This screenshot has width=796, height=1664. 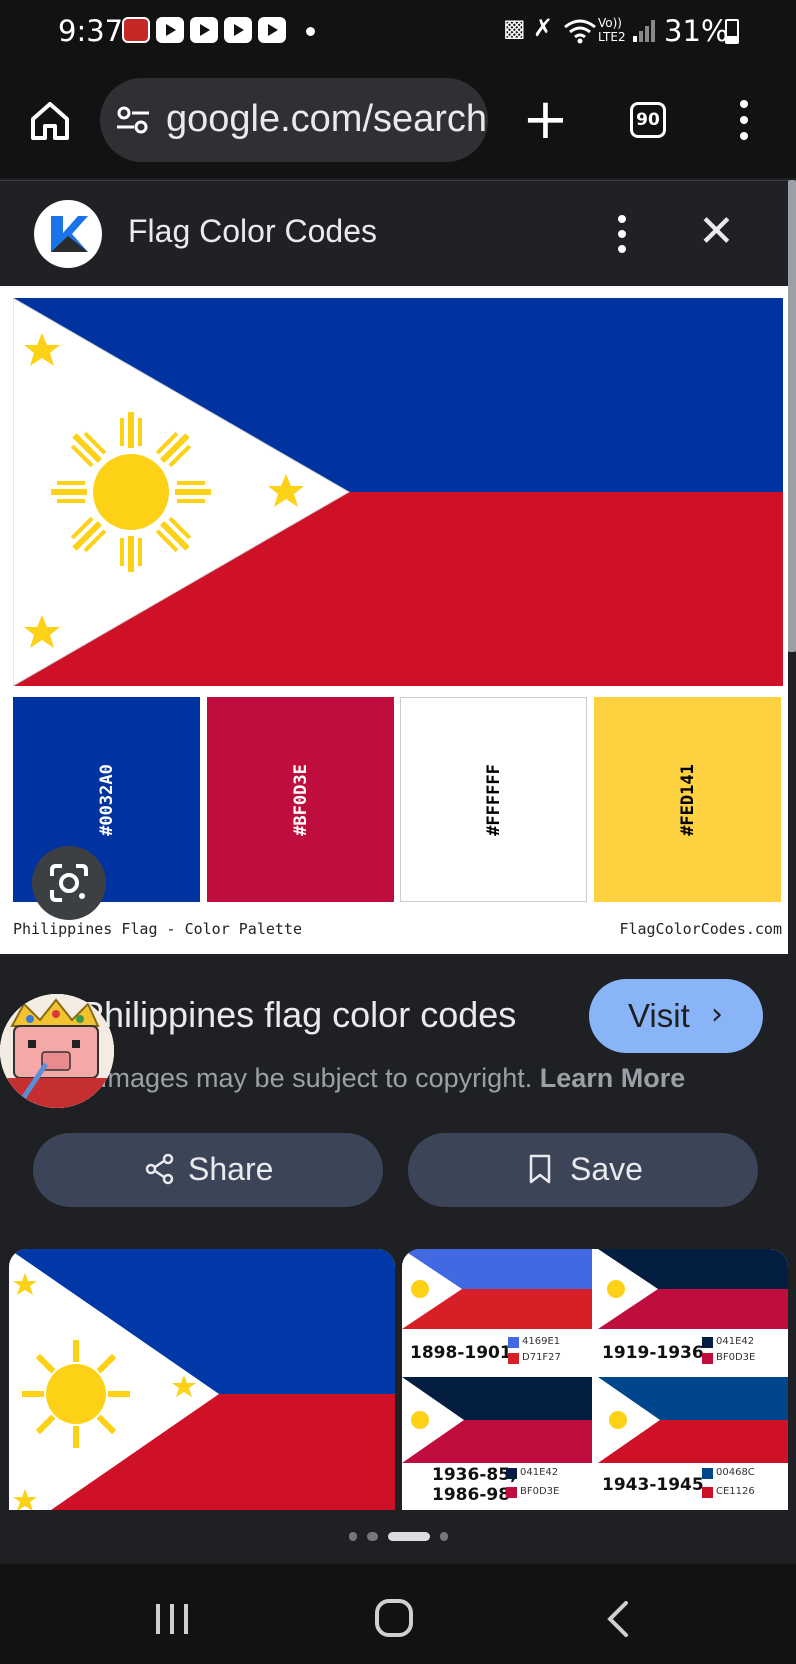 What do you see at coordinates (202, 1380) in the screenshot?
I see `related-image` at bounding box center [202, 1380].